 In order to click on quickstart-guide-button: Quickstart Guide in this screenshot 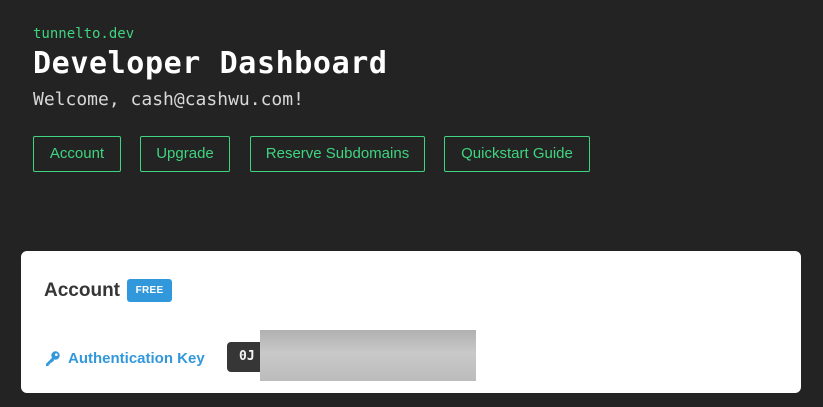, I will do `click(517, 154)`.